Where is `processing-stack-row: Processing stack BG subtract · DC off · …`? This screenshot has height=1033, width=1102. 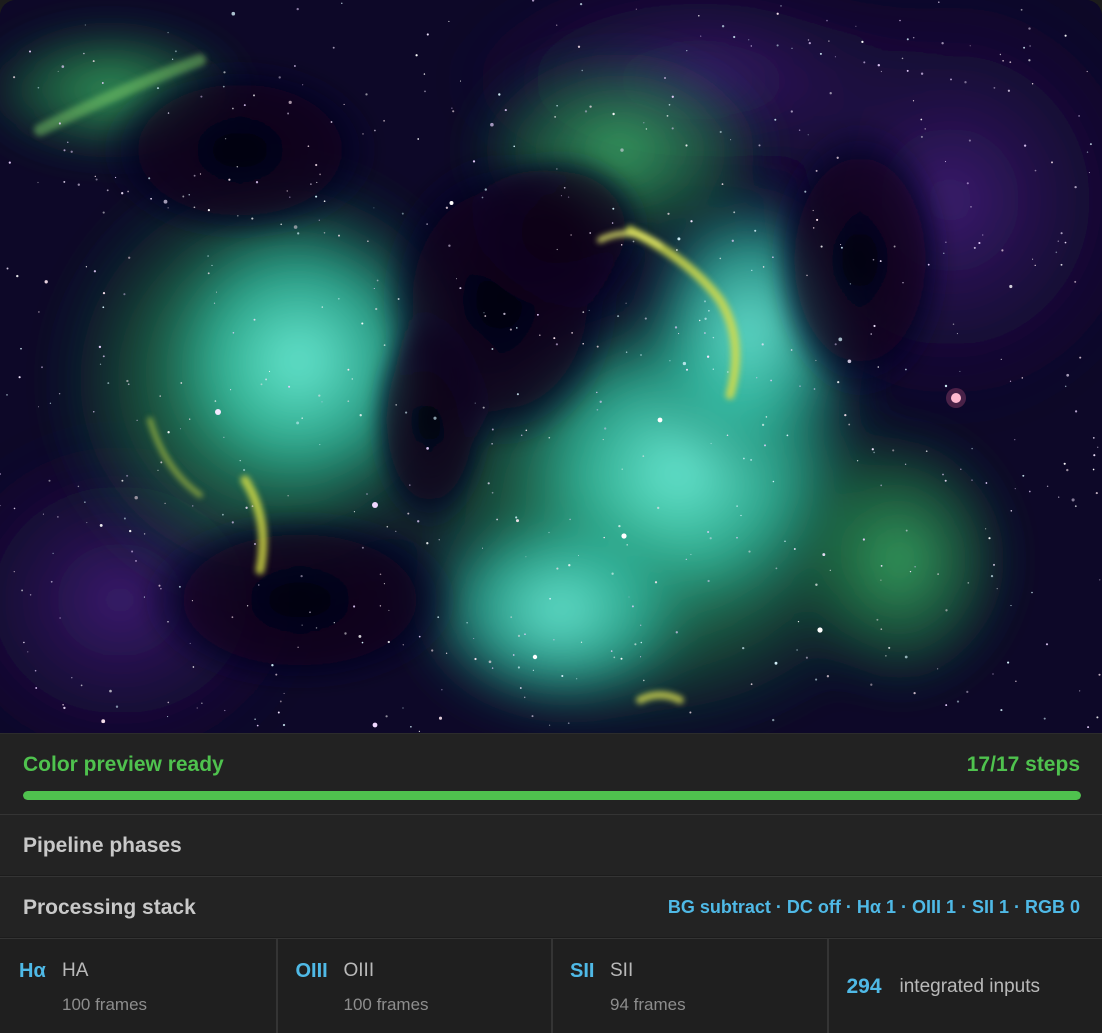 processing-stack-row: Processing stack BG subtract · DC off · … is located at coordinates (551, 906).